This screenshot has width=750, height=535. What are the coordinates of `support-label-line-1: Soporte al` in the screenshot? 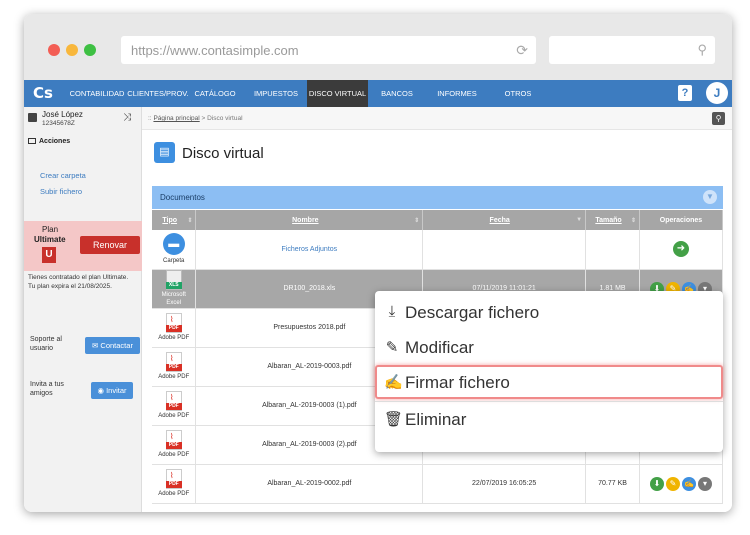 It's located at (46, 339).